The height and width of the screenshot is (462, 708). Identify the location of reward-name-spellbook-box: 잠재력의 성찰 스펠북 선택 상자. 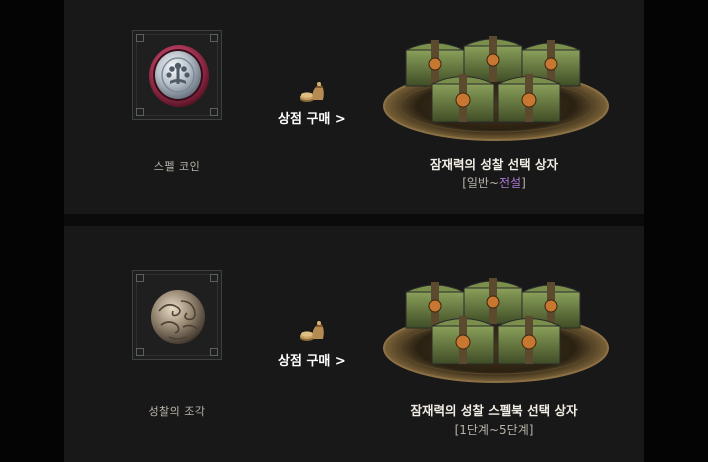
(494, 410).